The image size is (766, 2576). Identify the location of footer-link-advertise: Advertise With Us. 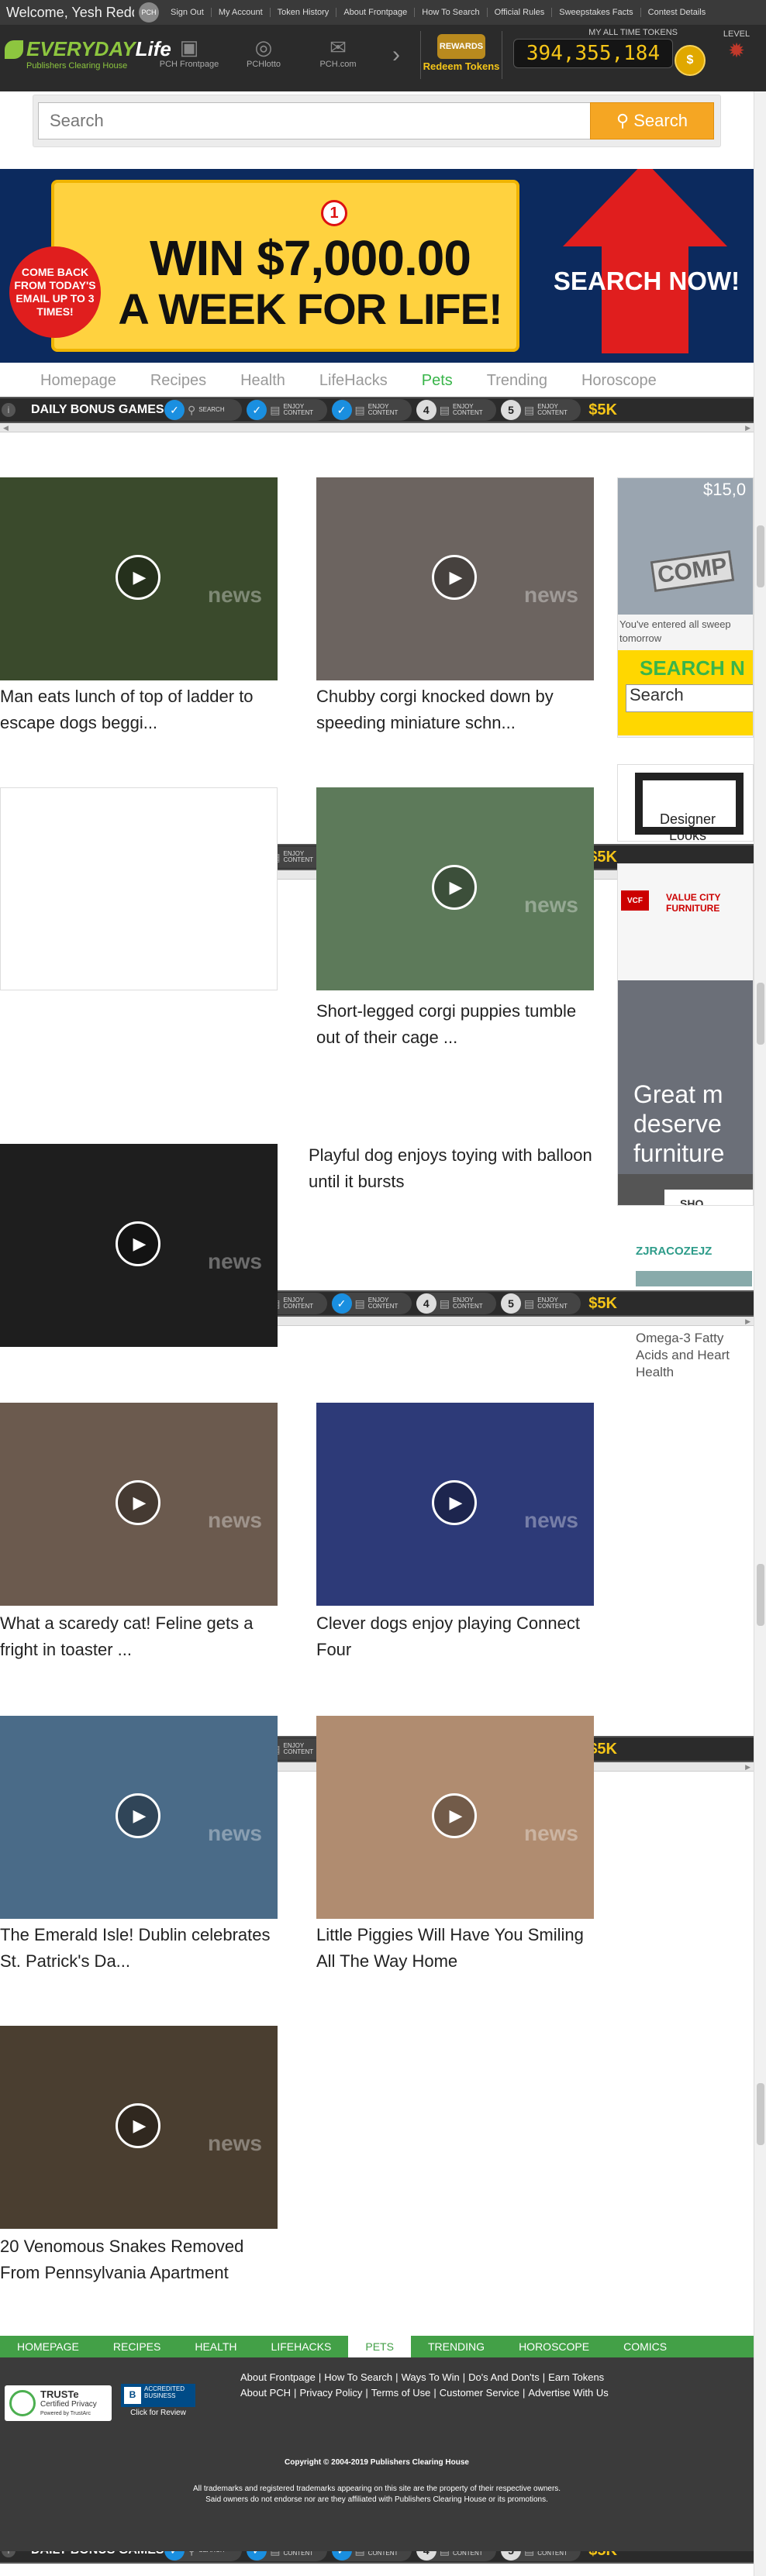
(568, 2393).